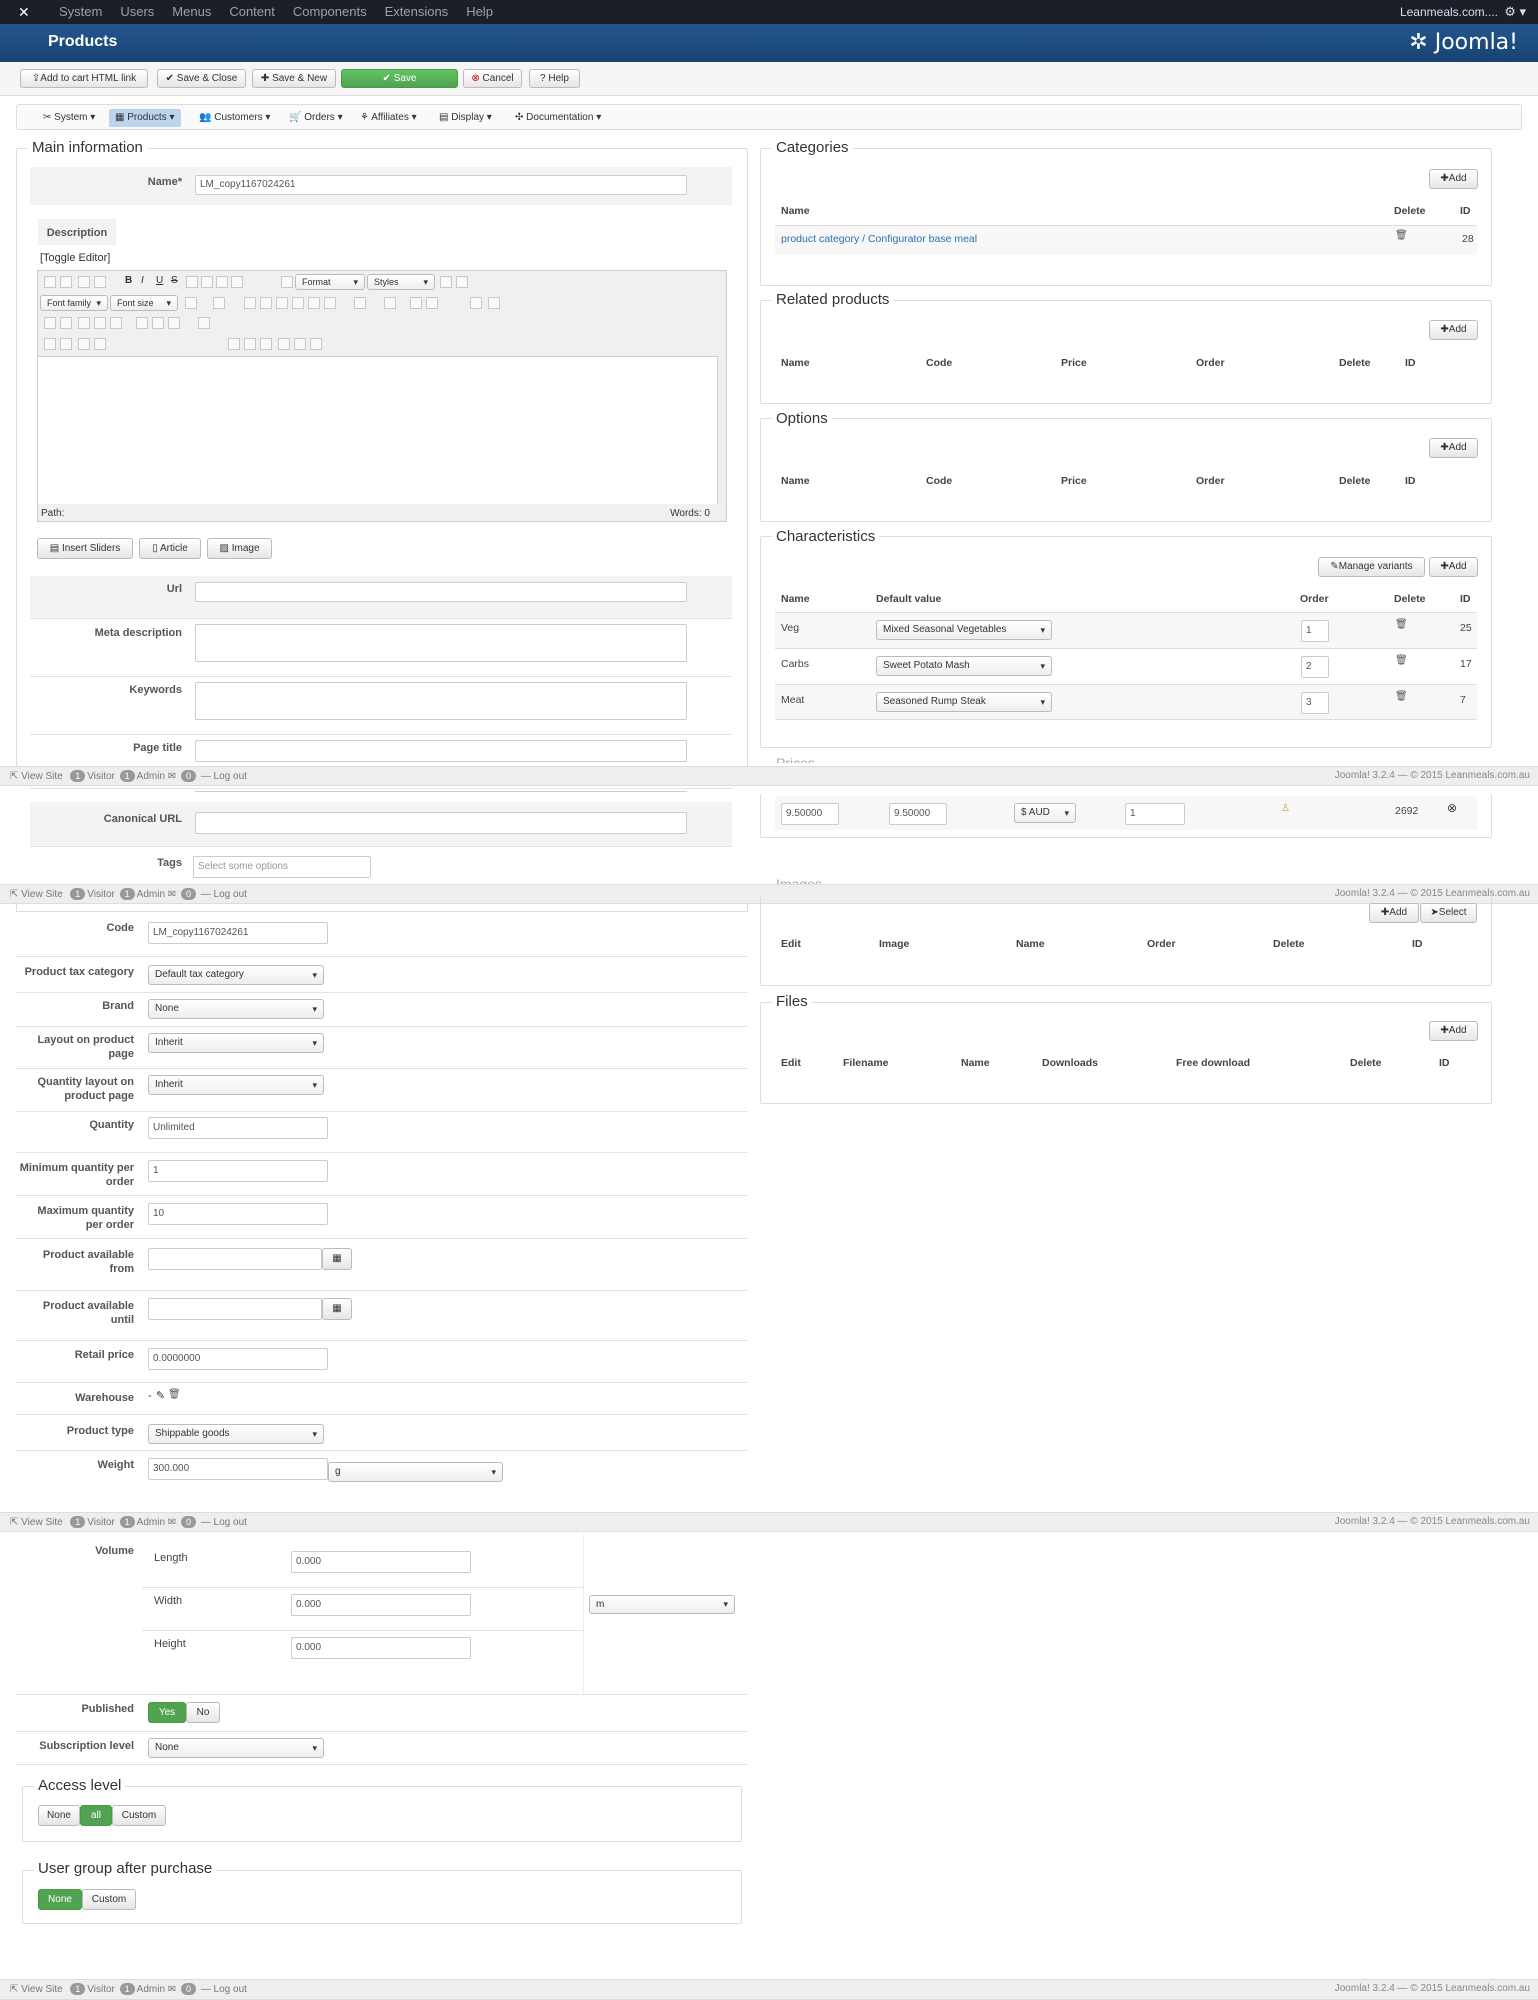  I want to click on code-input: LM_copy1167024261, so click(238, 933).